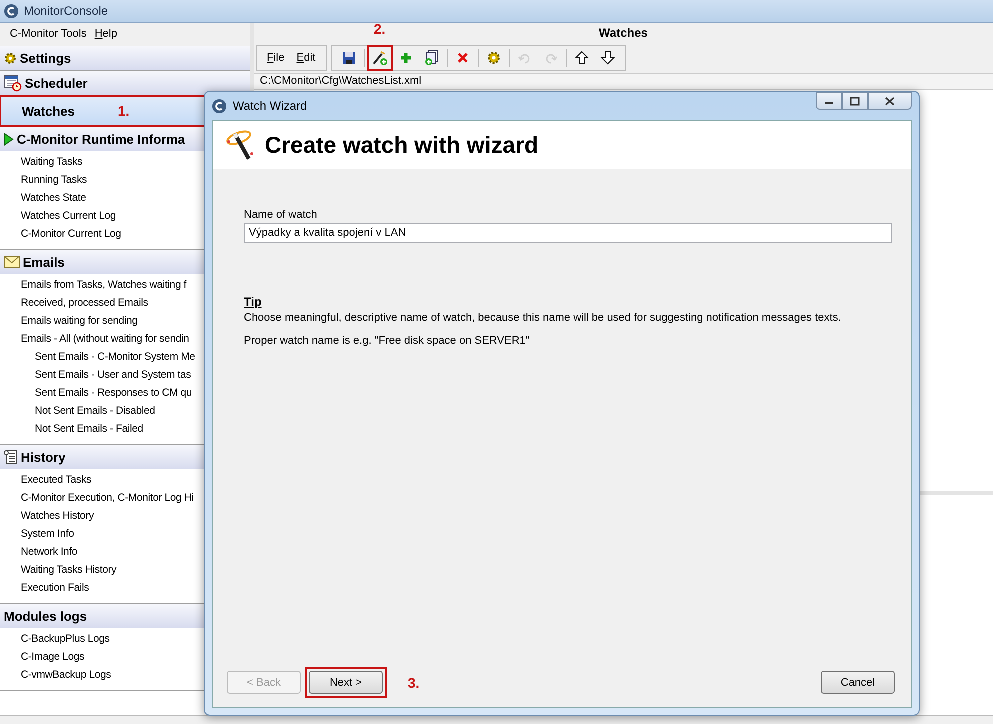  Describe the element at coordinates (253, 302) in the screenshot. I see `tip-title: Tip` at that location.